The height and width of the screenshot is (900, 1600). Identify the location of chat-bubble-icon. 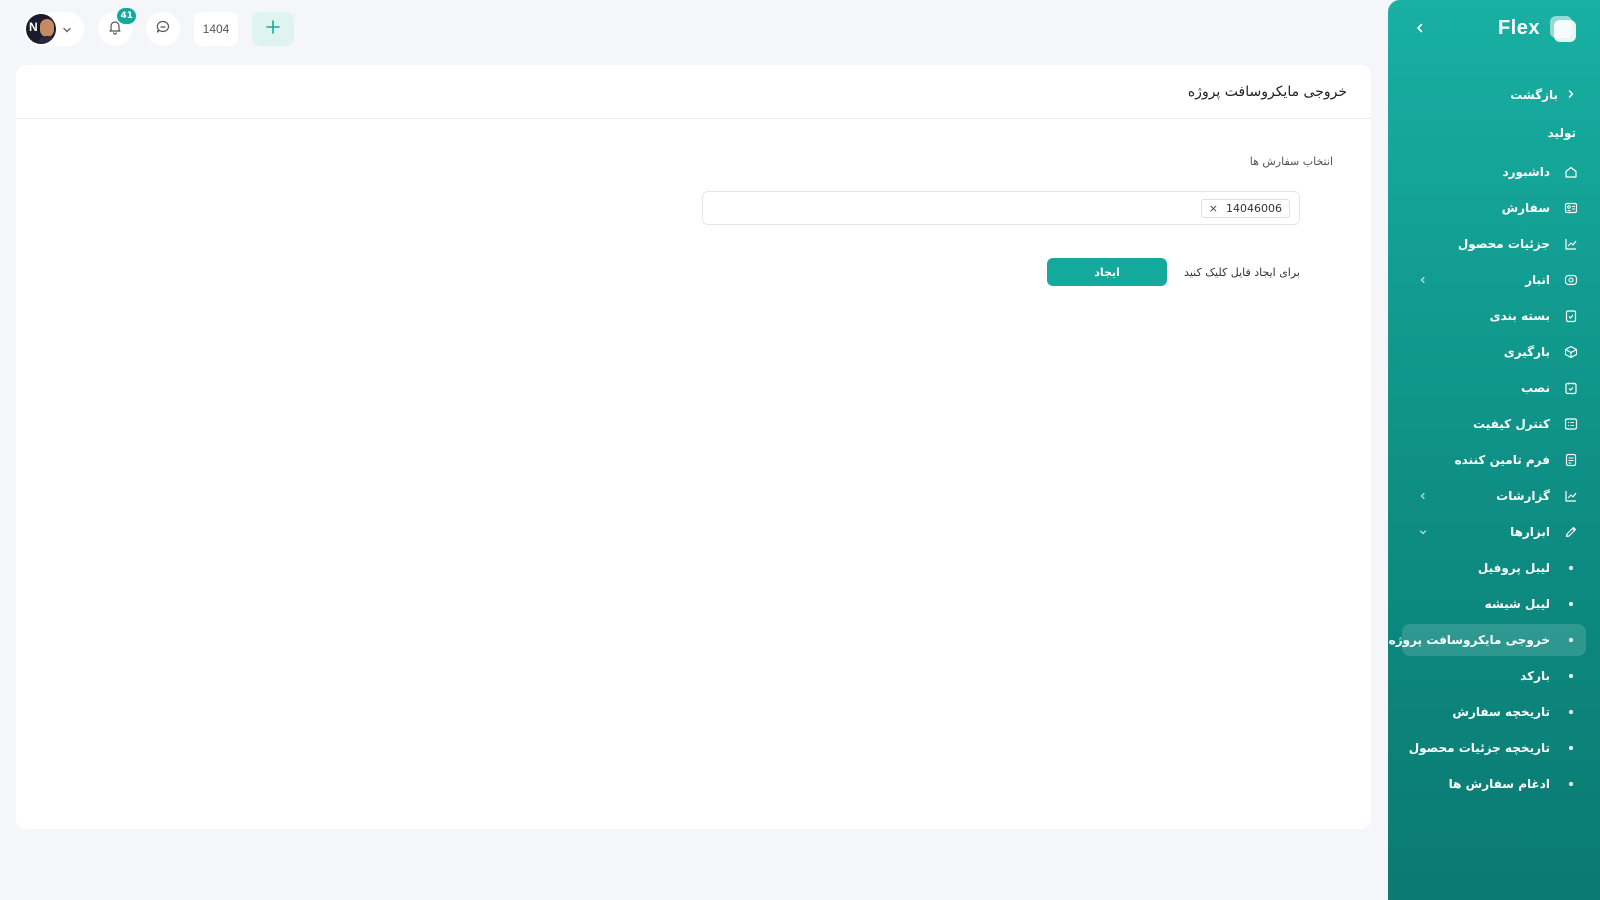
(163, 29).